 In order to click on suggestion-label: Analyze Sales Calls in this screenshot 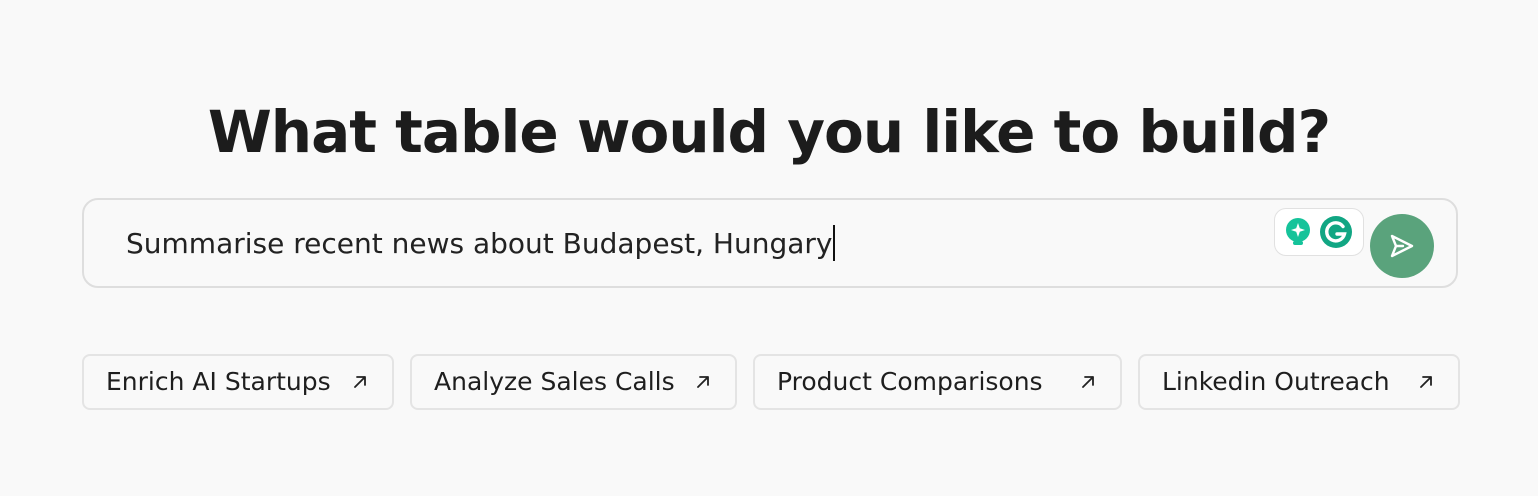, I will do `click(554, 381)`.